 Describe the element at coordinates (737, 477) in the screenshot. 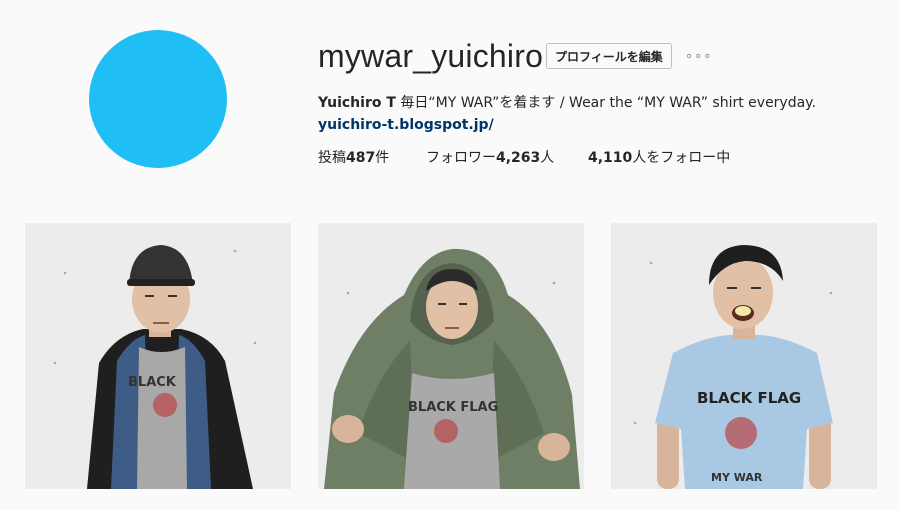

I see `post-3-shirt-subtext: MY WAR` at that location.